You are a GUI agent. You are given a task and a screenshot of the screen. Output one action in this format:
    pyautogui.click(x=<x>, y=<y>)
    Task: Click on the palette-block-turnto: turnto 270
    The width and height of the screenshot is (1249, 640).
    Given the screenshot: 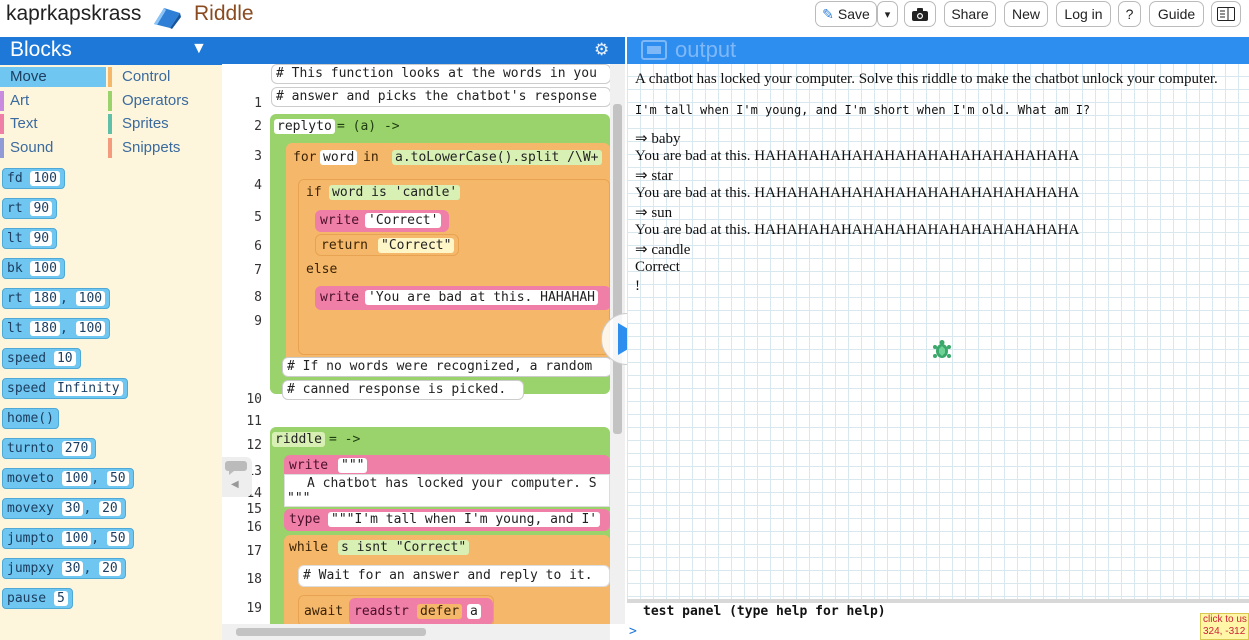 What is the action you would take?
    pyautogui.click(x=49, y=448)
    